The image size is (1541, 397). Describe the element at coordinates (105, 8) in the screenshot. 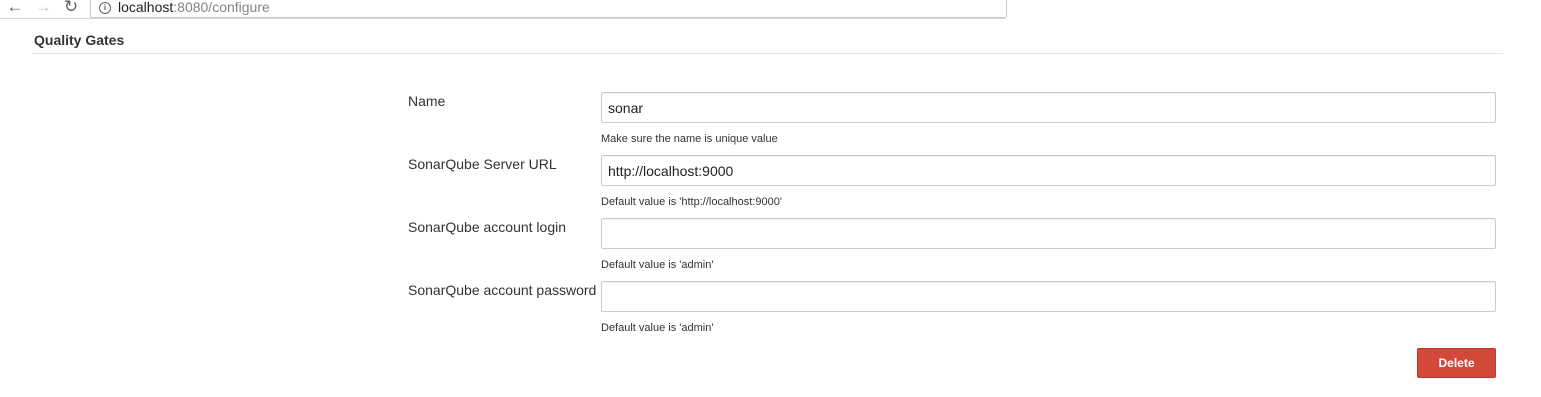

I see `info-icon: i` at that location.